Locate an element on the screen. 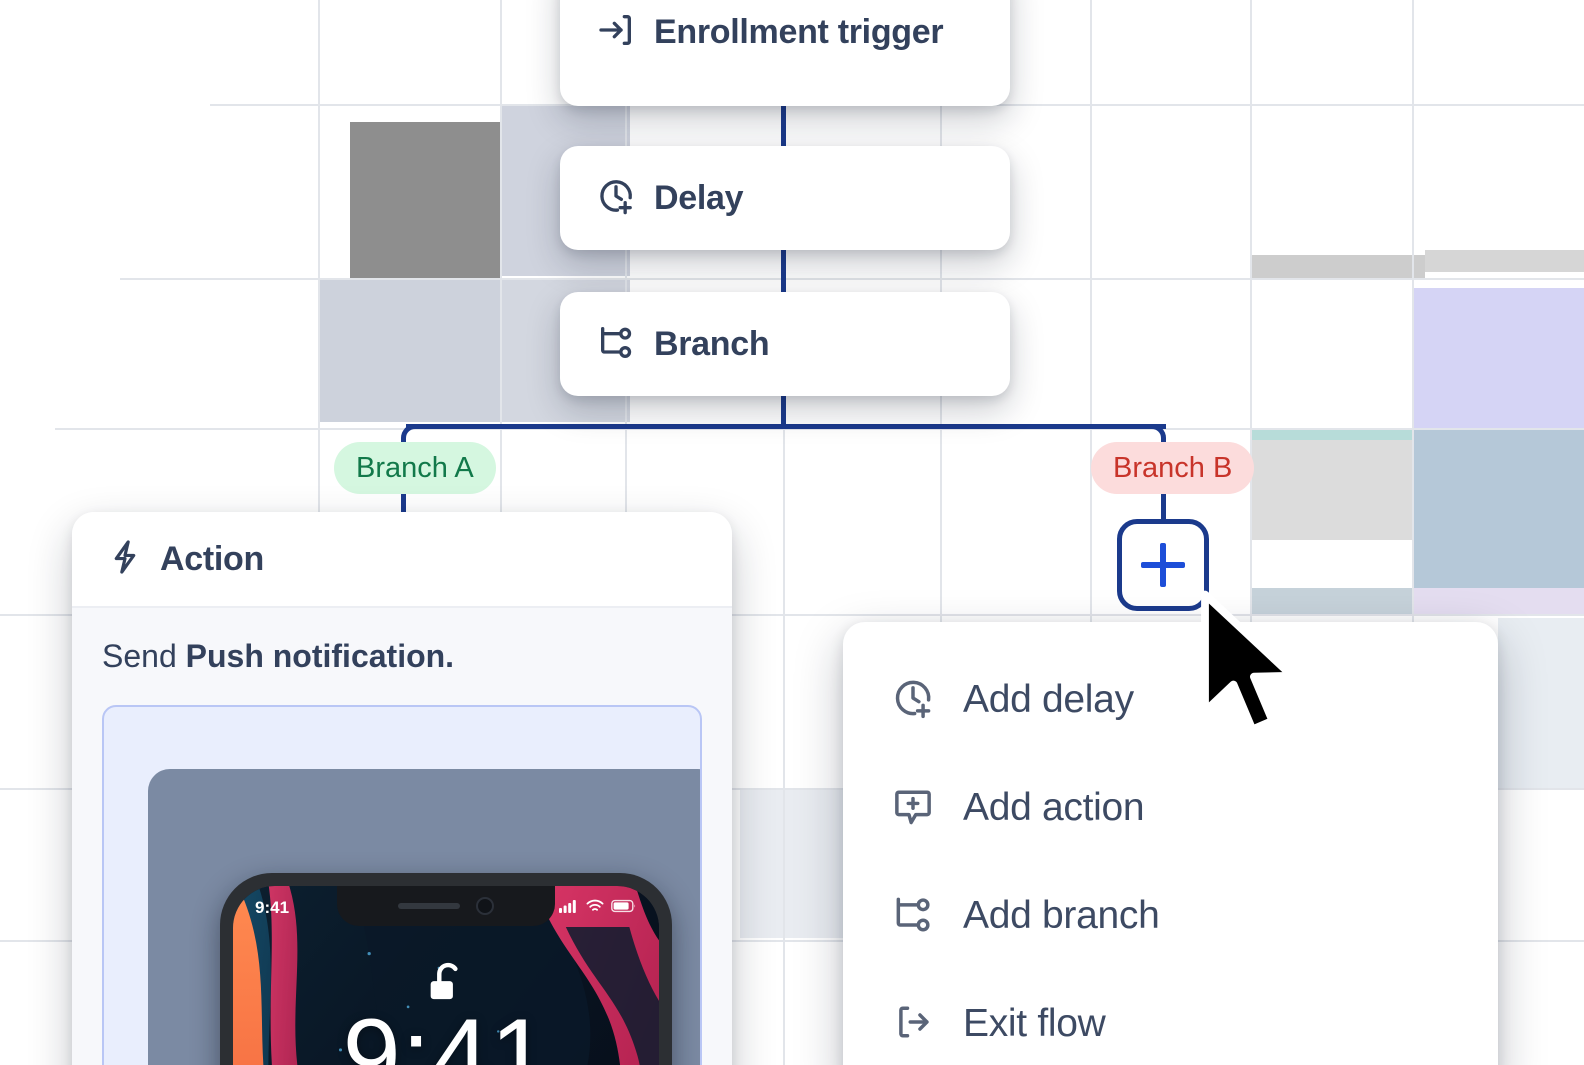  flow-node-label: Branch is located at coordinates (712, 343).